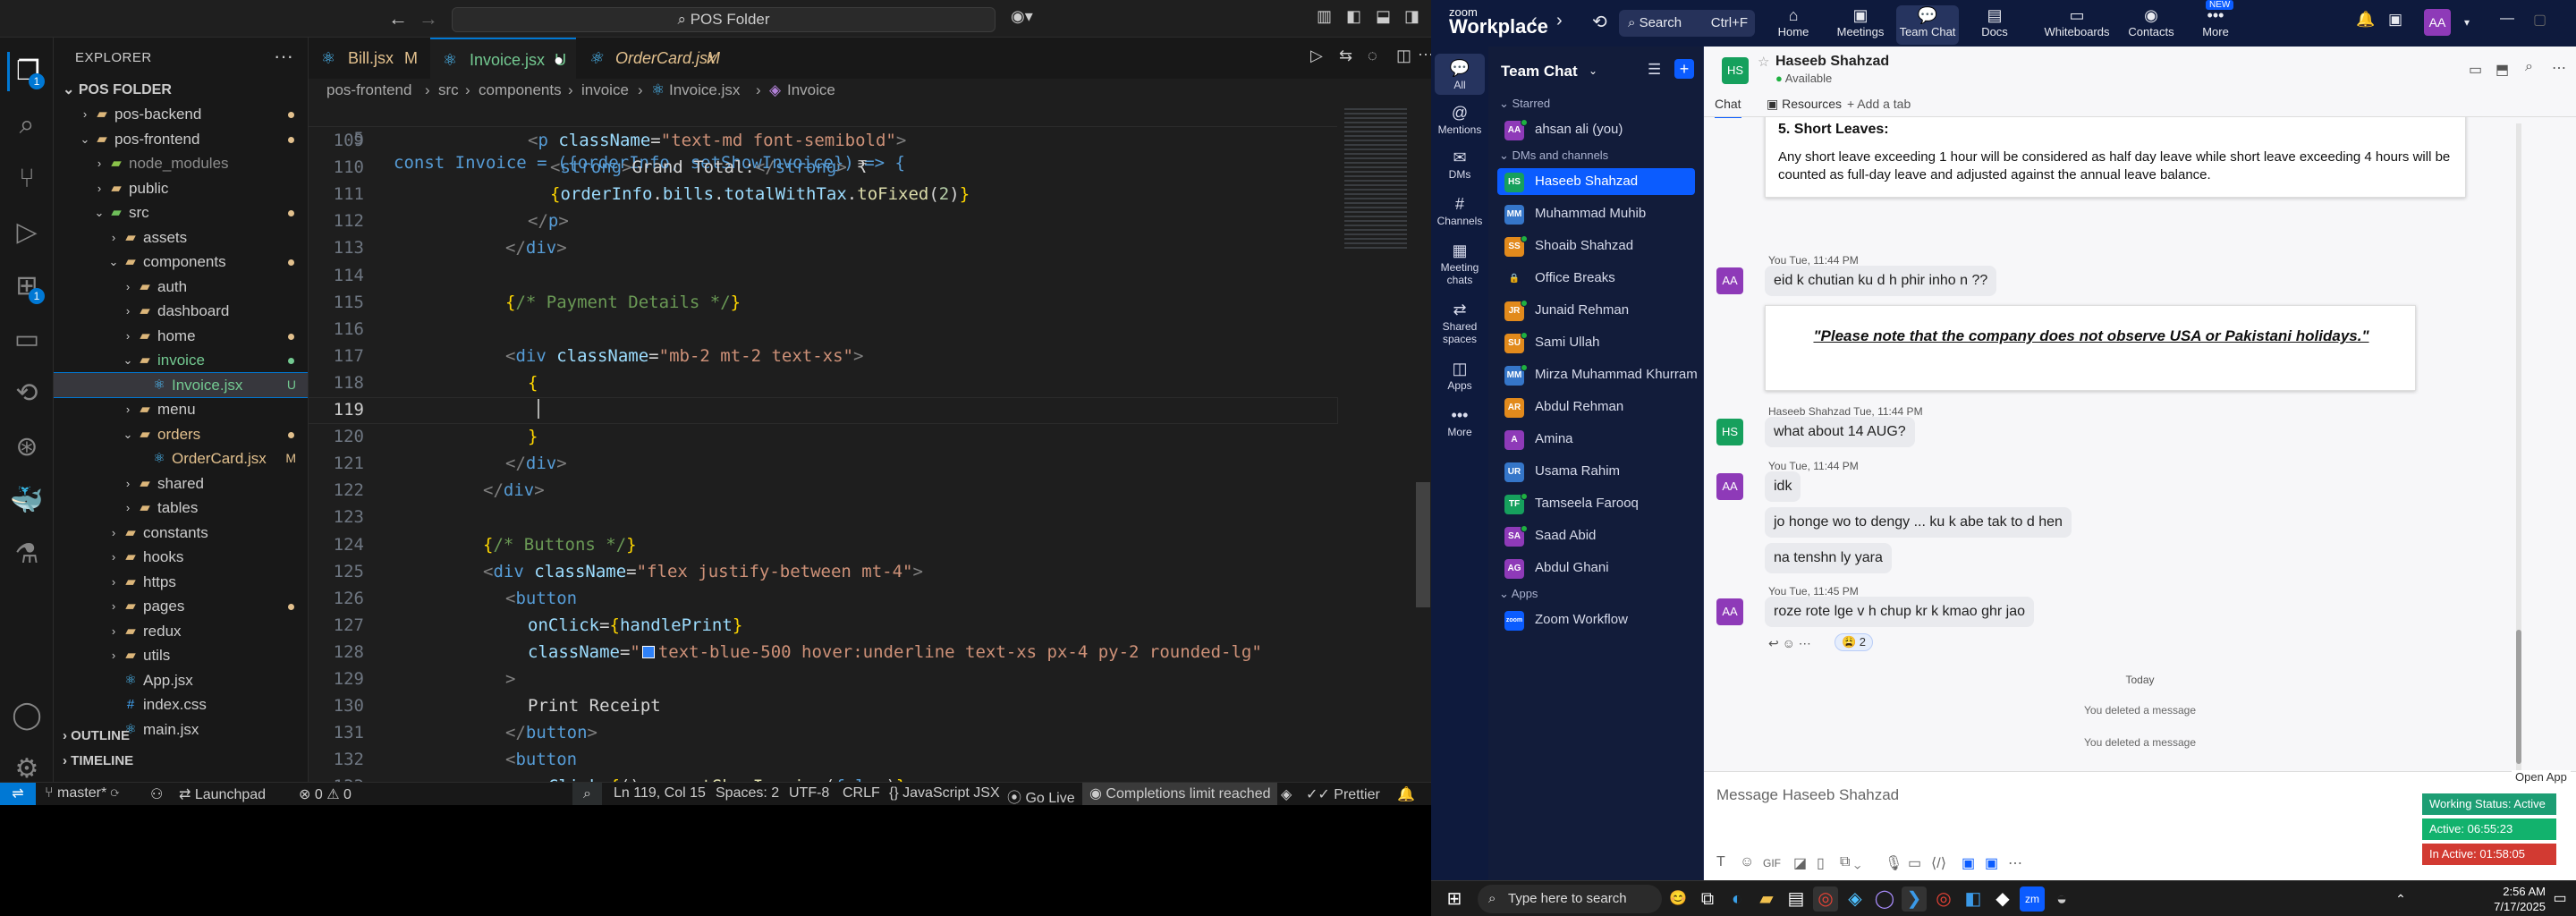  What do you see at coordinates (1596, 342) in the screenshot?
I see `chat-list-item: SU Sami Ullah` at bounding box center [1596, 342].